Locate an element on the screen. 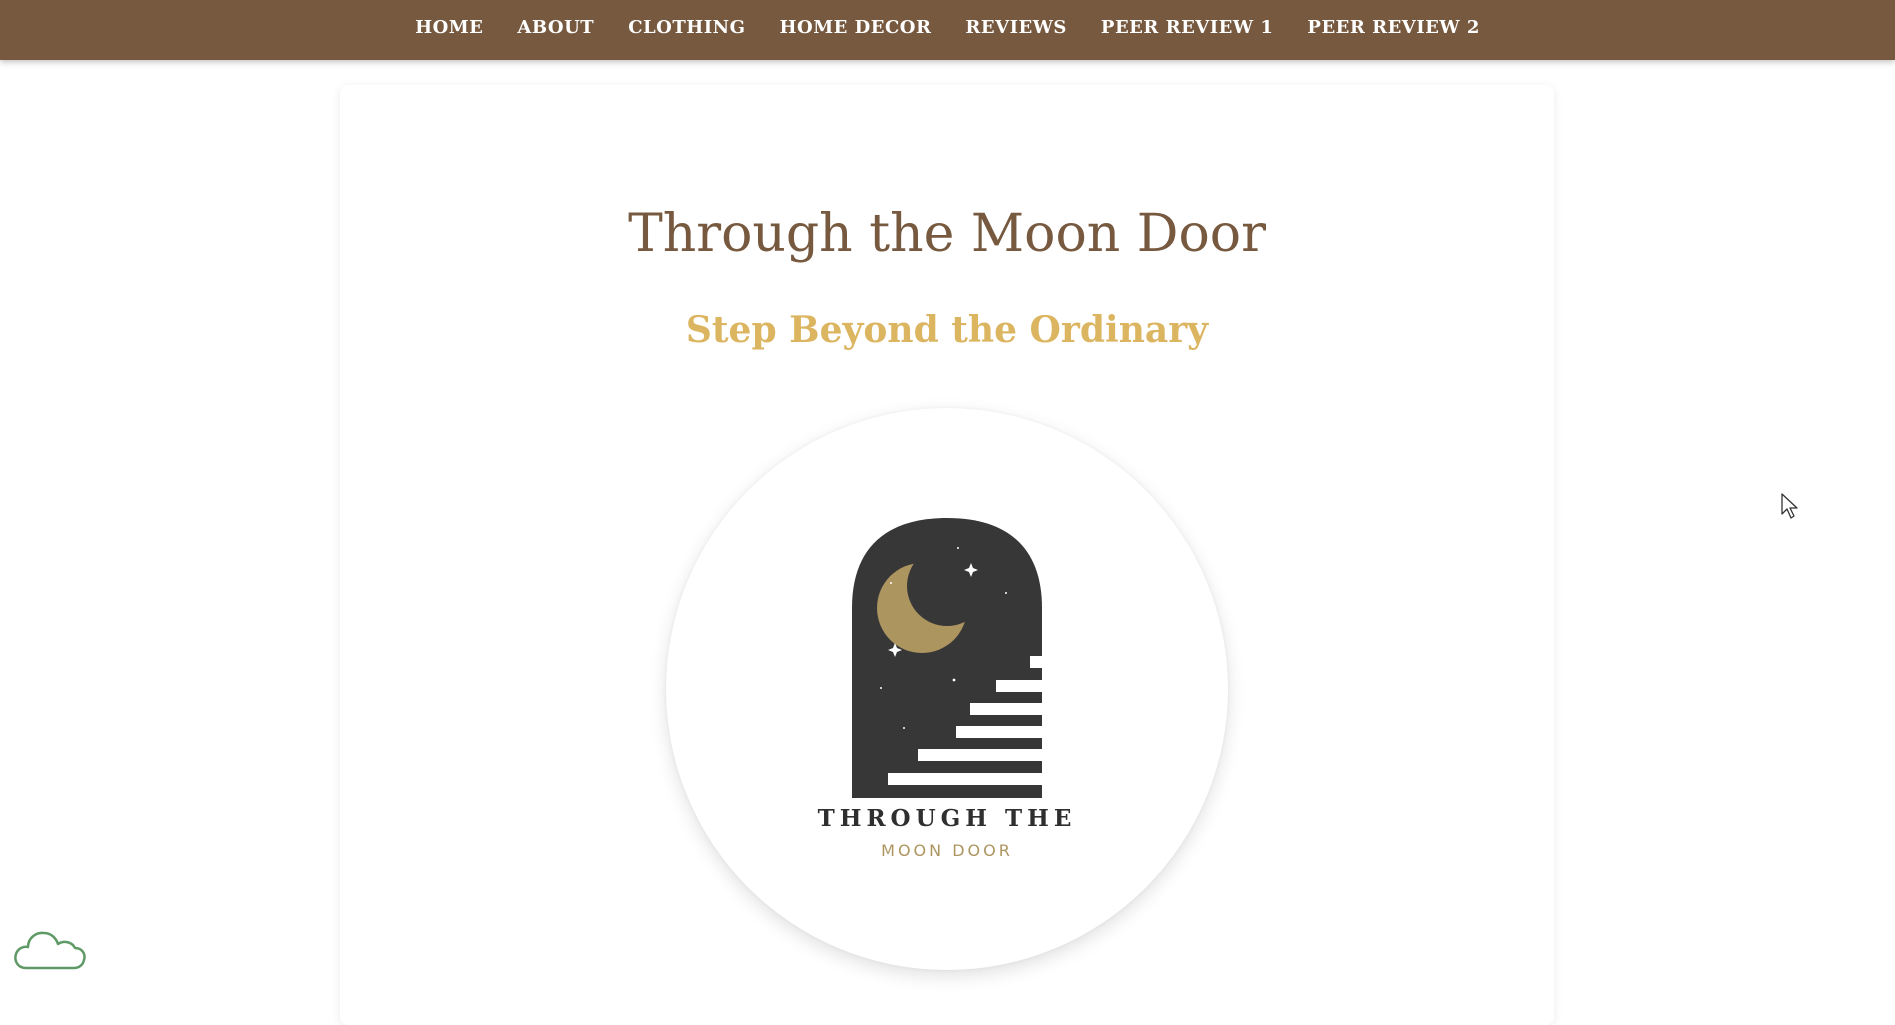 The height and width of the screenshot is (1025, 1895). page-tagline: Step Beyond the Ordinary is located at coordinates (947, 330).